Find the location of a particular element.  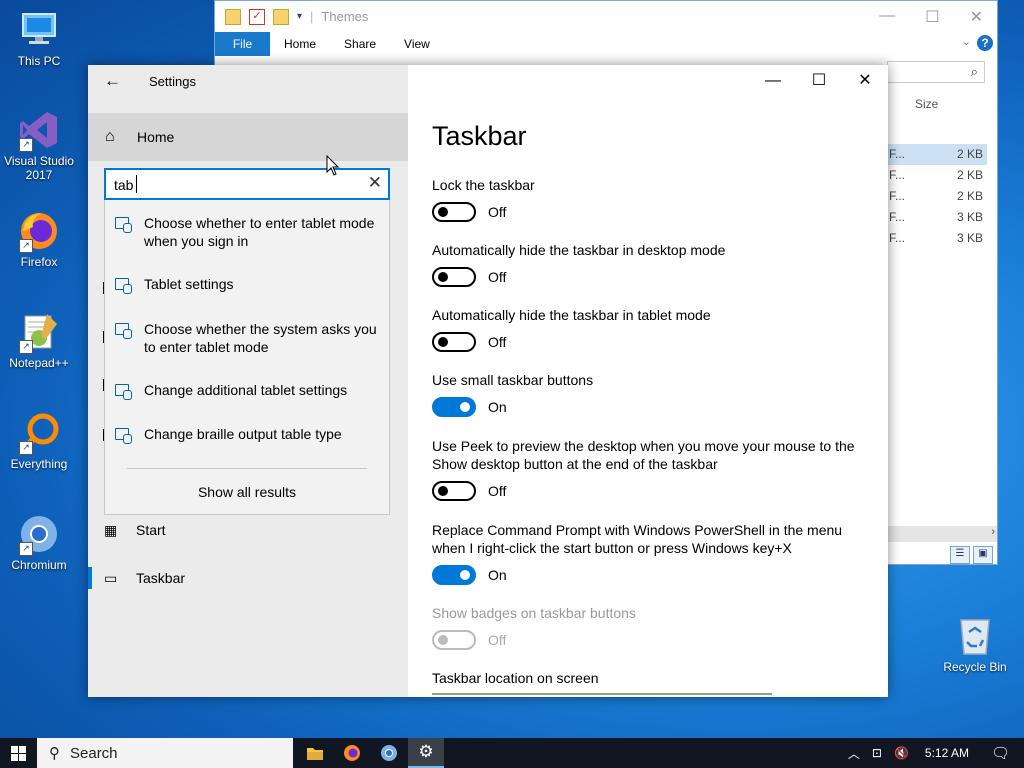

show-all-results-link: Show all results is located at coordinates (247, 492).